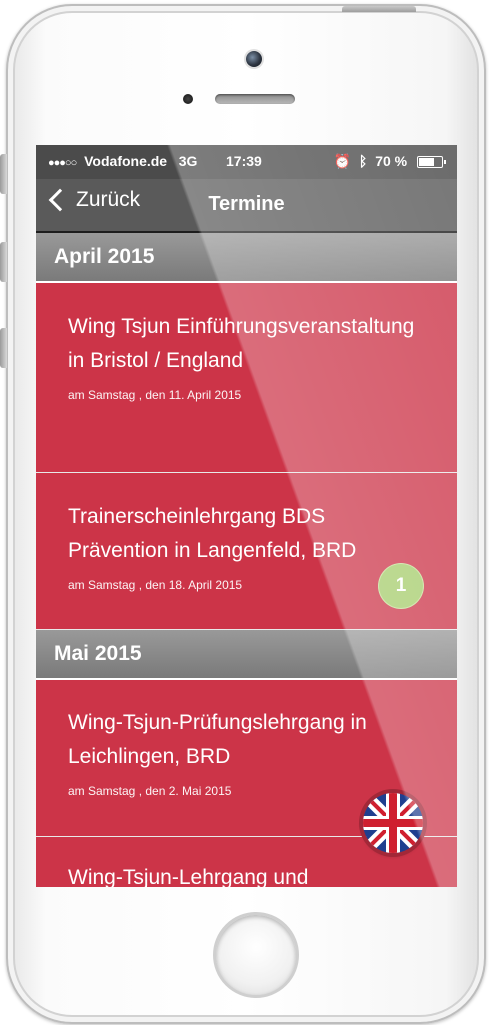 This screenshot has height=1025, width=489. What do you see at coordinates (3, 262) in the screenshot?
I see `volume-up-button` at bounding box center [3, 262].